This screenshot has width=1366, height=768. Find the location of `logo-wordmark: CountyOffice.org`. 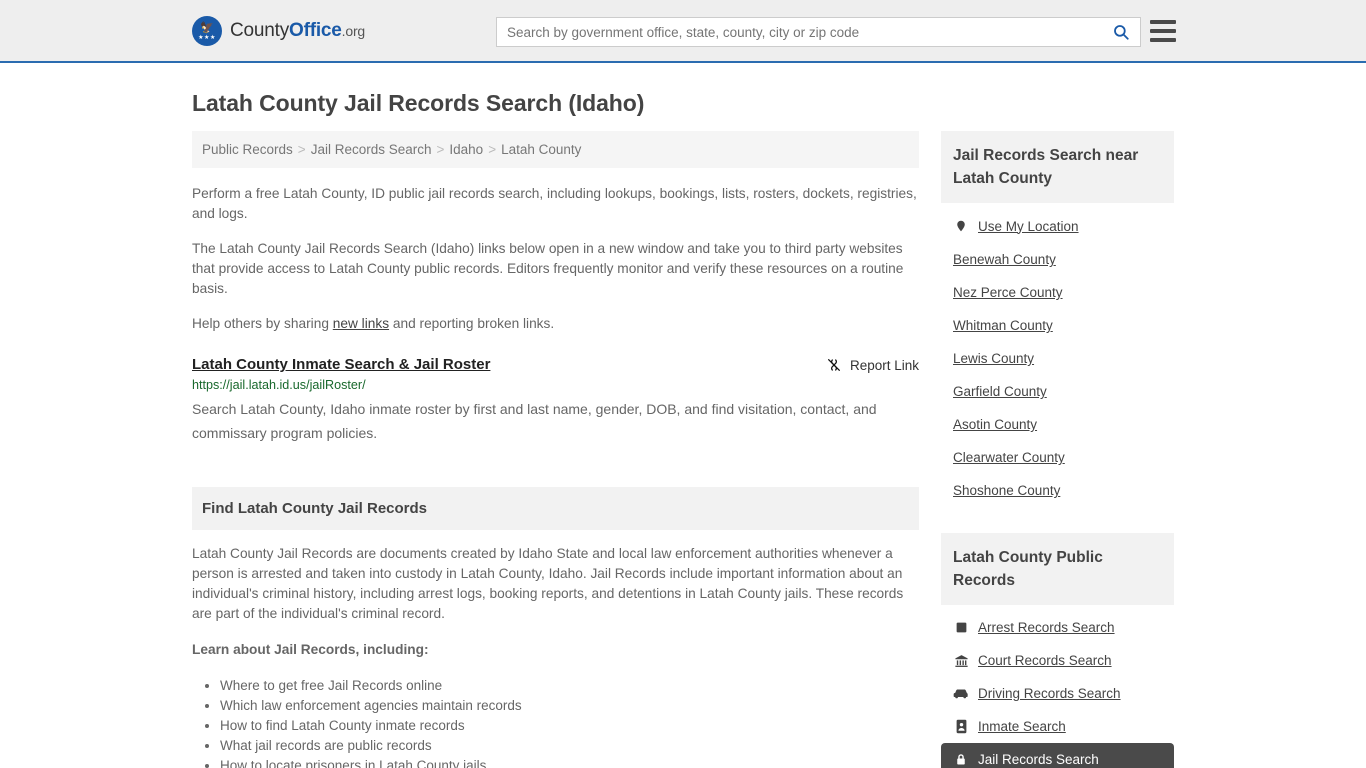

logo-wordmark: CountyOffice.org is located at coordinates (297, 31).